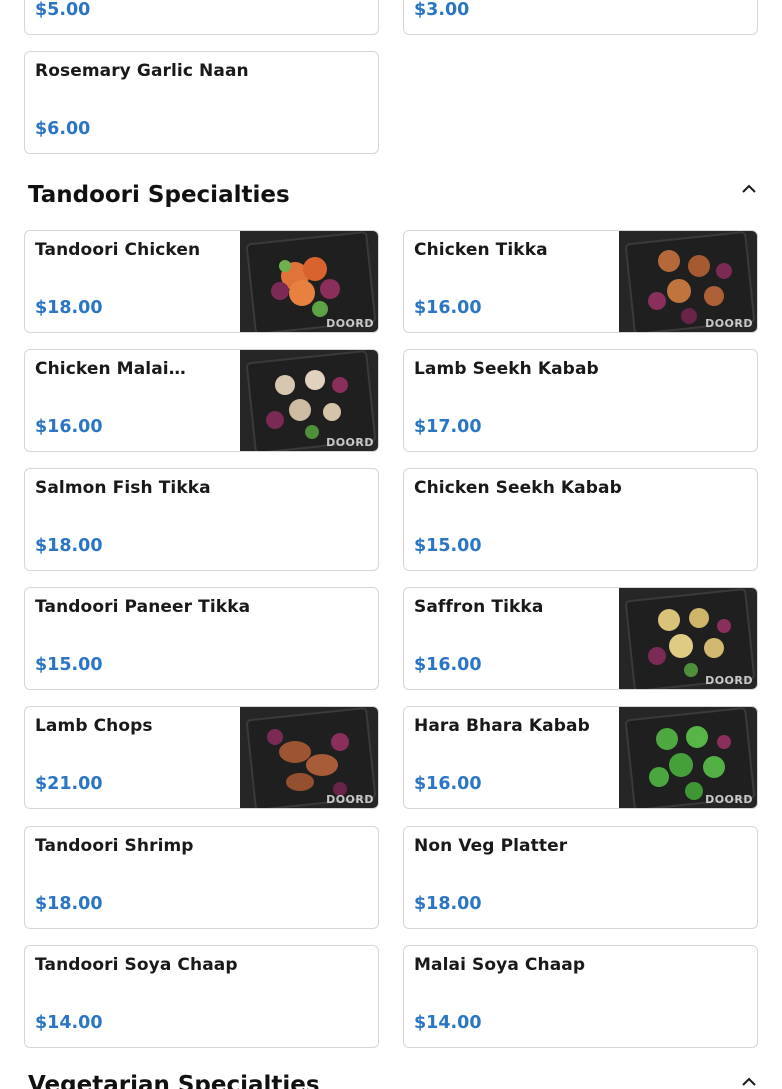  I want to click on menu-item-card: Hara Bhara Kabab $16.00 DOORD, so click(580, 757).